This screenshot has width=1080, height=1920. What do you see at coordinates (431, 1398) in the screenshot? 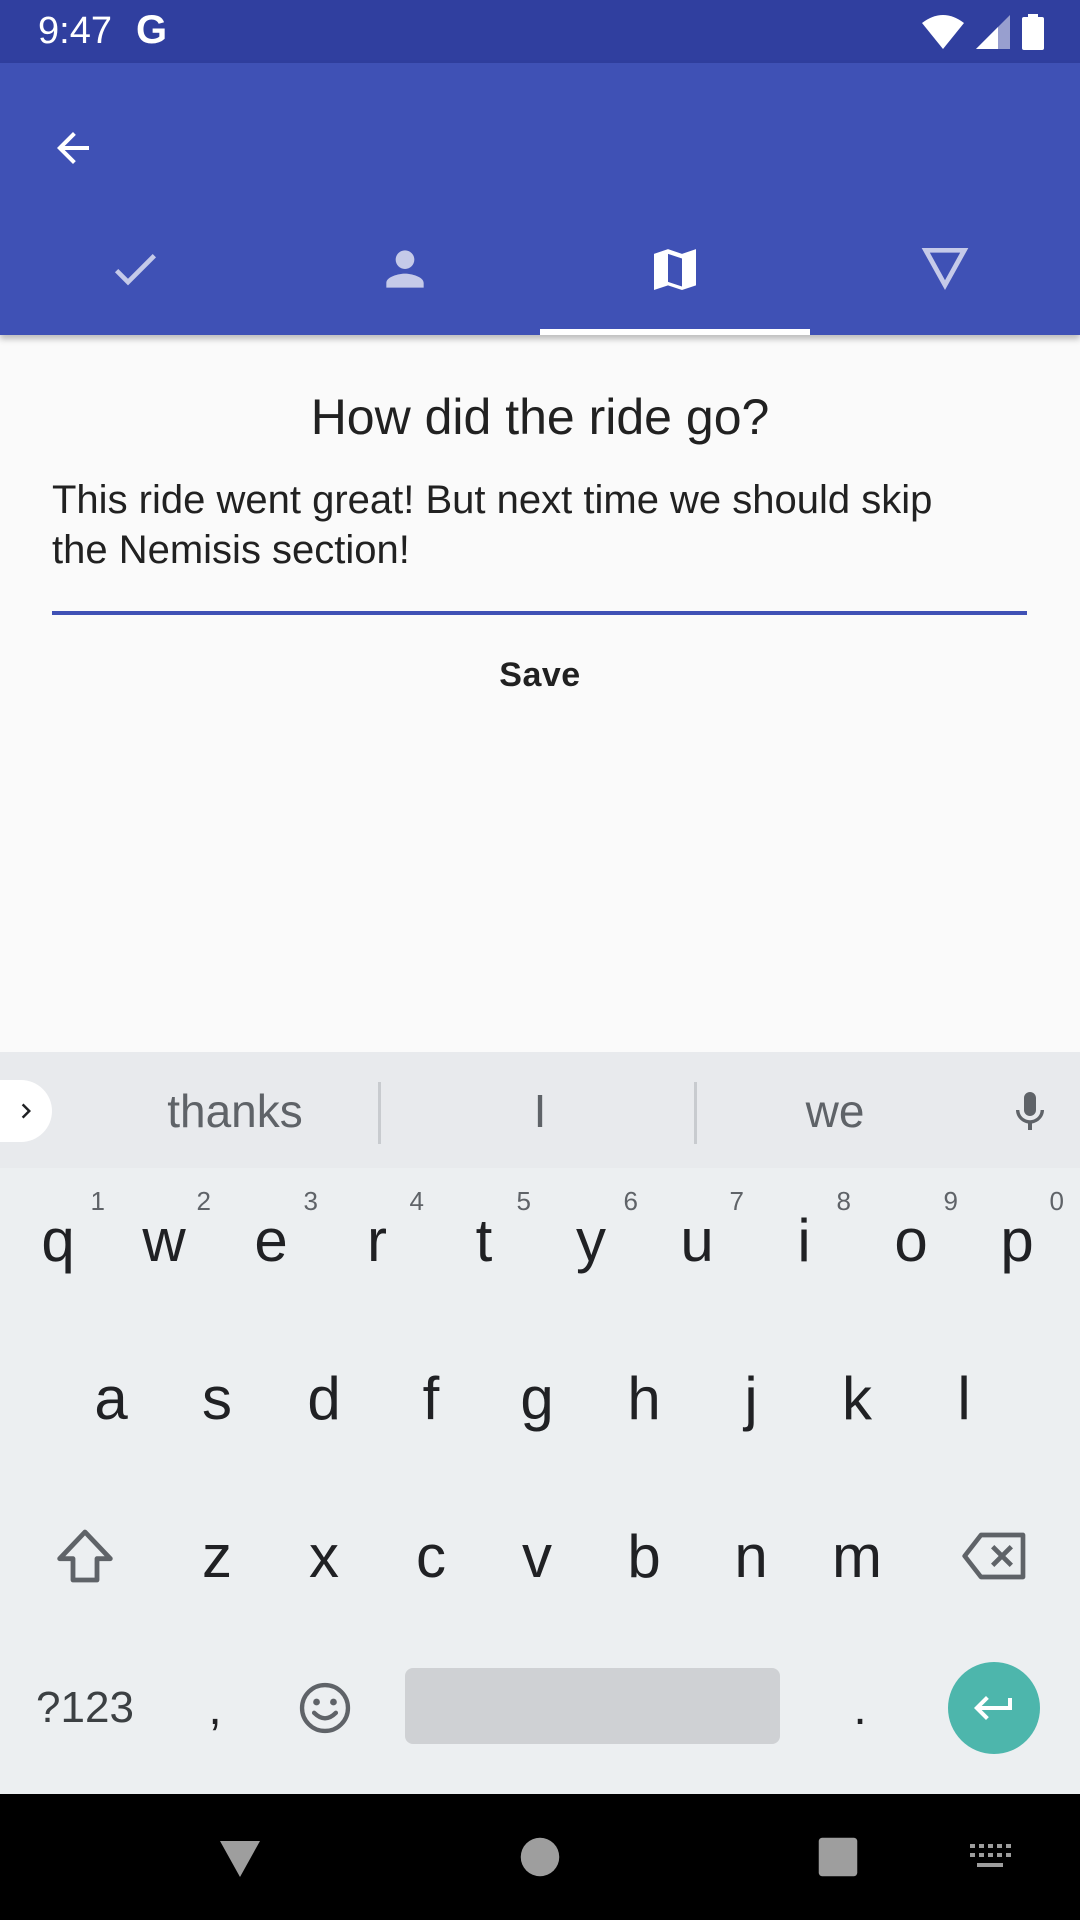
I see `key-f: f` at bounding box center [431, 1398].